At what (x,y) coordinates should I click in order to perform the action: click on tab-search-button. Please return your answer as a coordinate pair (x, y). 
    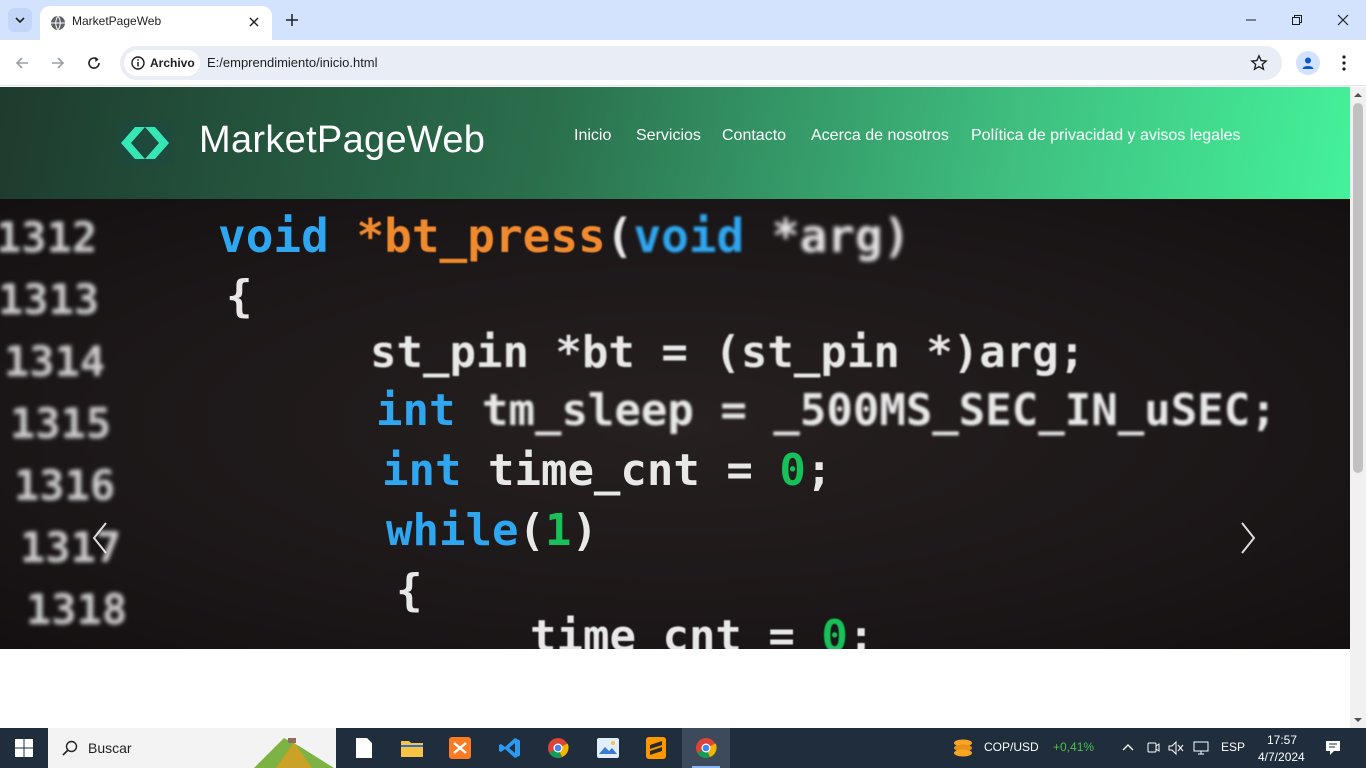
    Looking at the image, I should click on (20, 20).